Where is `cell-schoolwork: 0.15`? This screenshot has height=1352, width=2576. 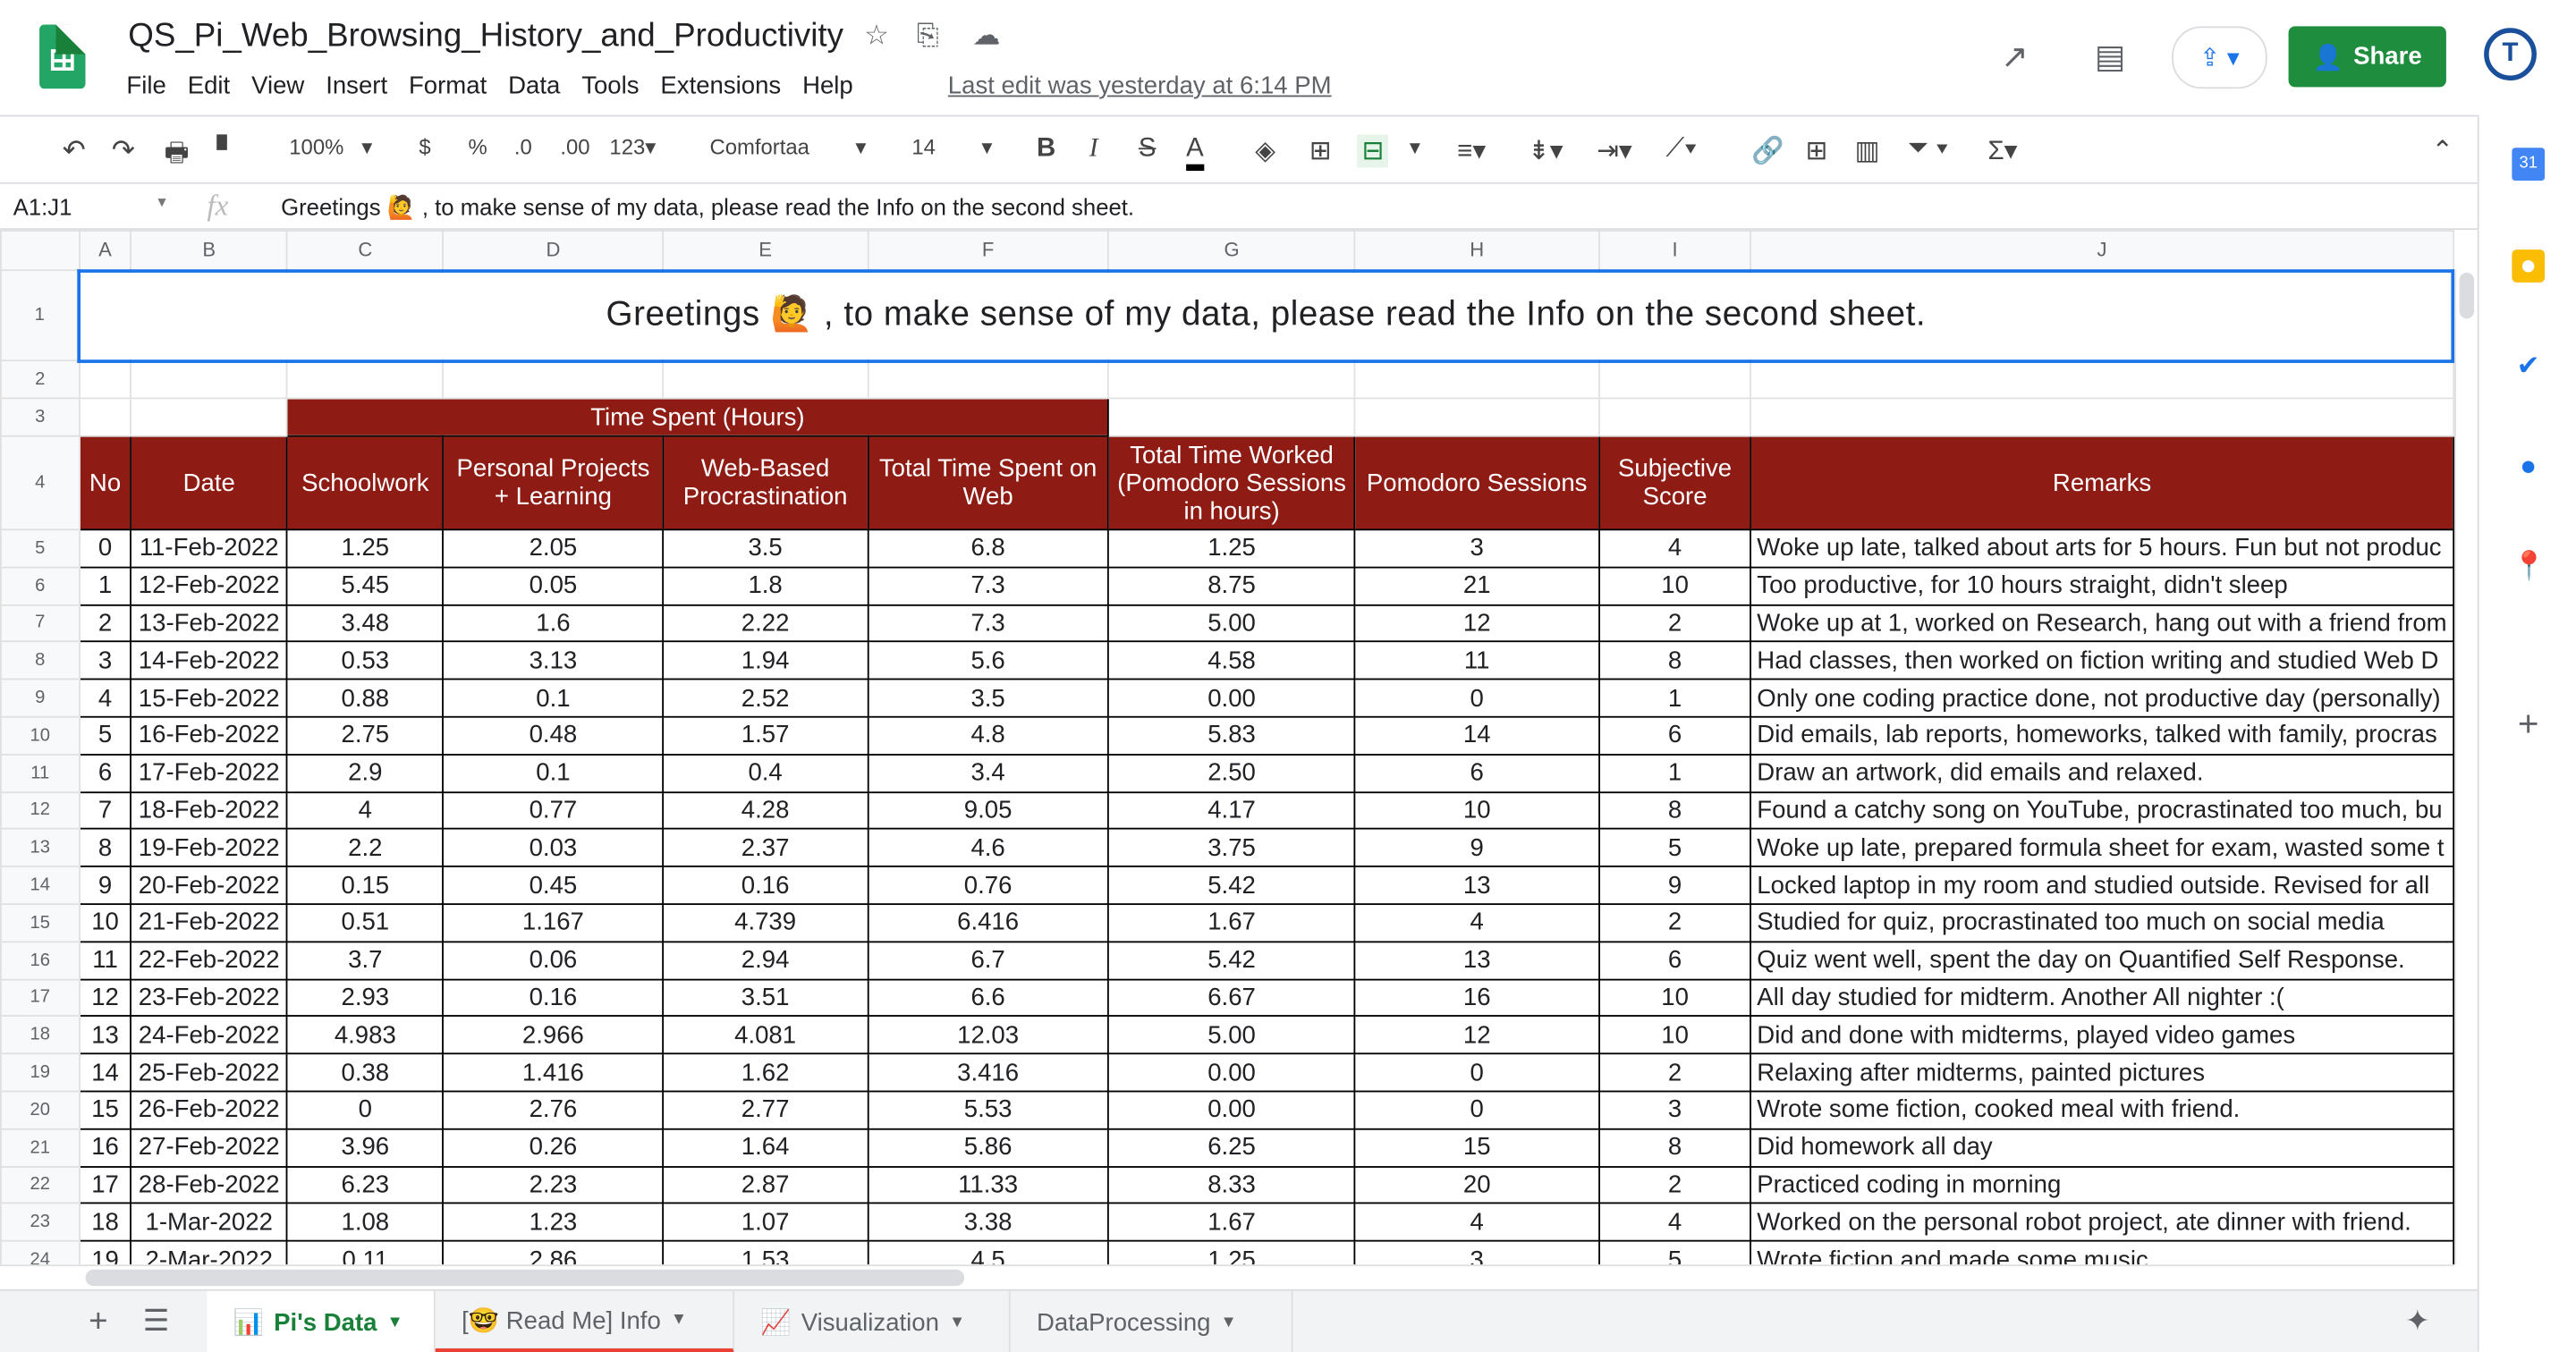
cell-schoolwork: 0.15 is located at coordinates (365, 885).